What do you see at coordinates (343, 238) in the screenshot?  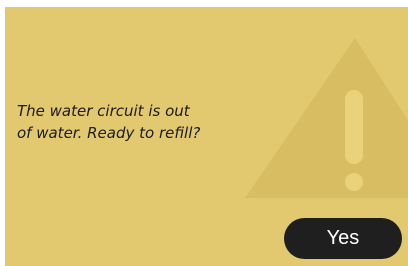 I see `yes-button: Yes` at bounding box center [343, 238].